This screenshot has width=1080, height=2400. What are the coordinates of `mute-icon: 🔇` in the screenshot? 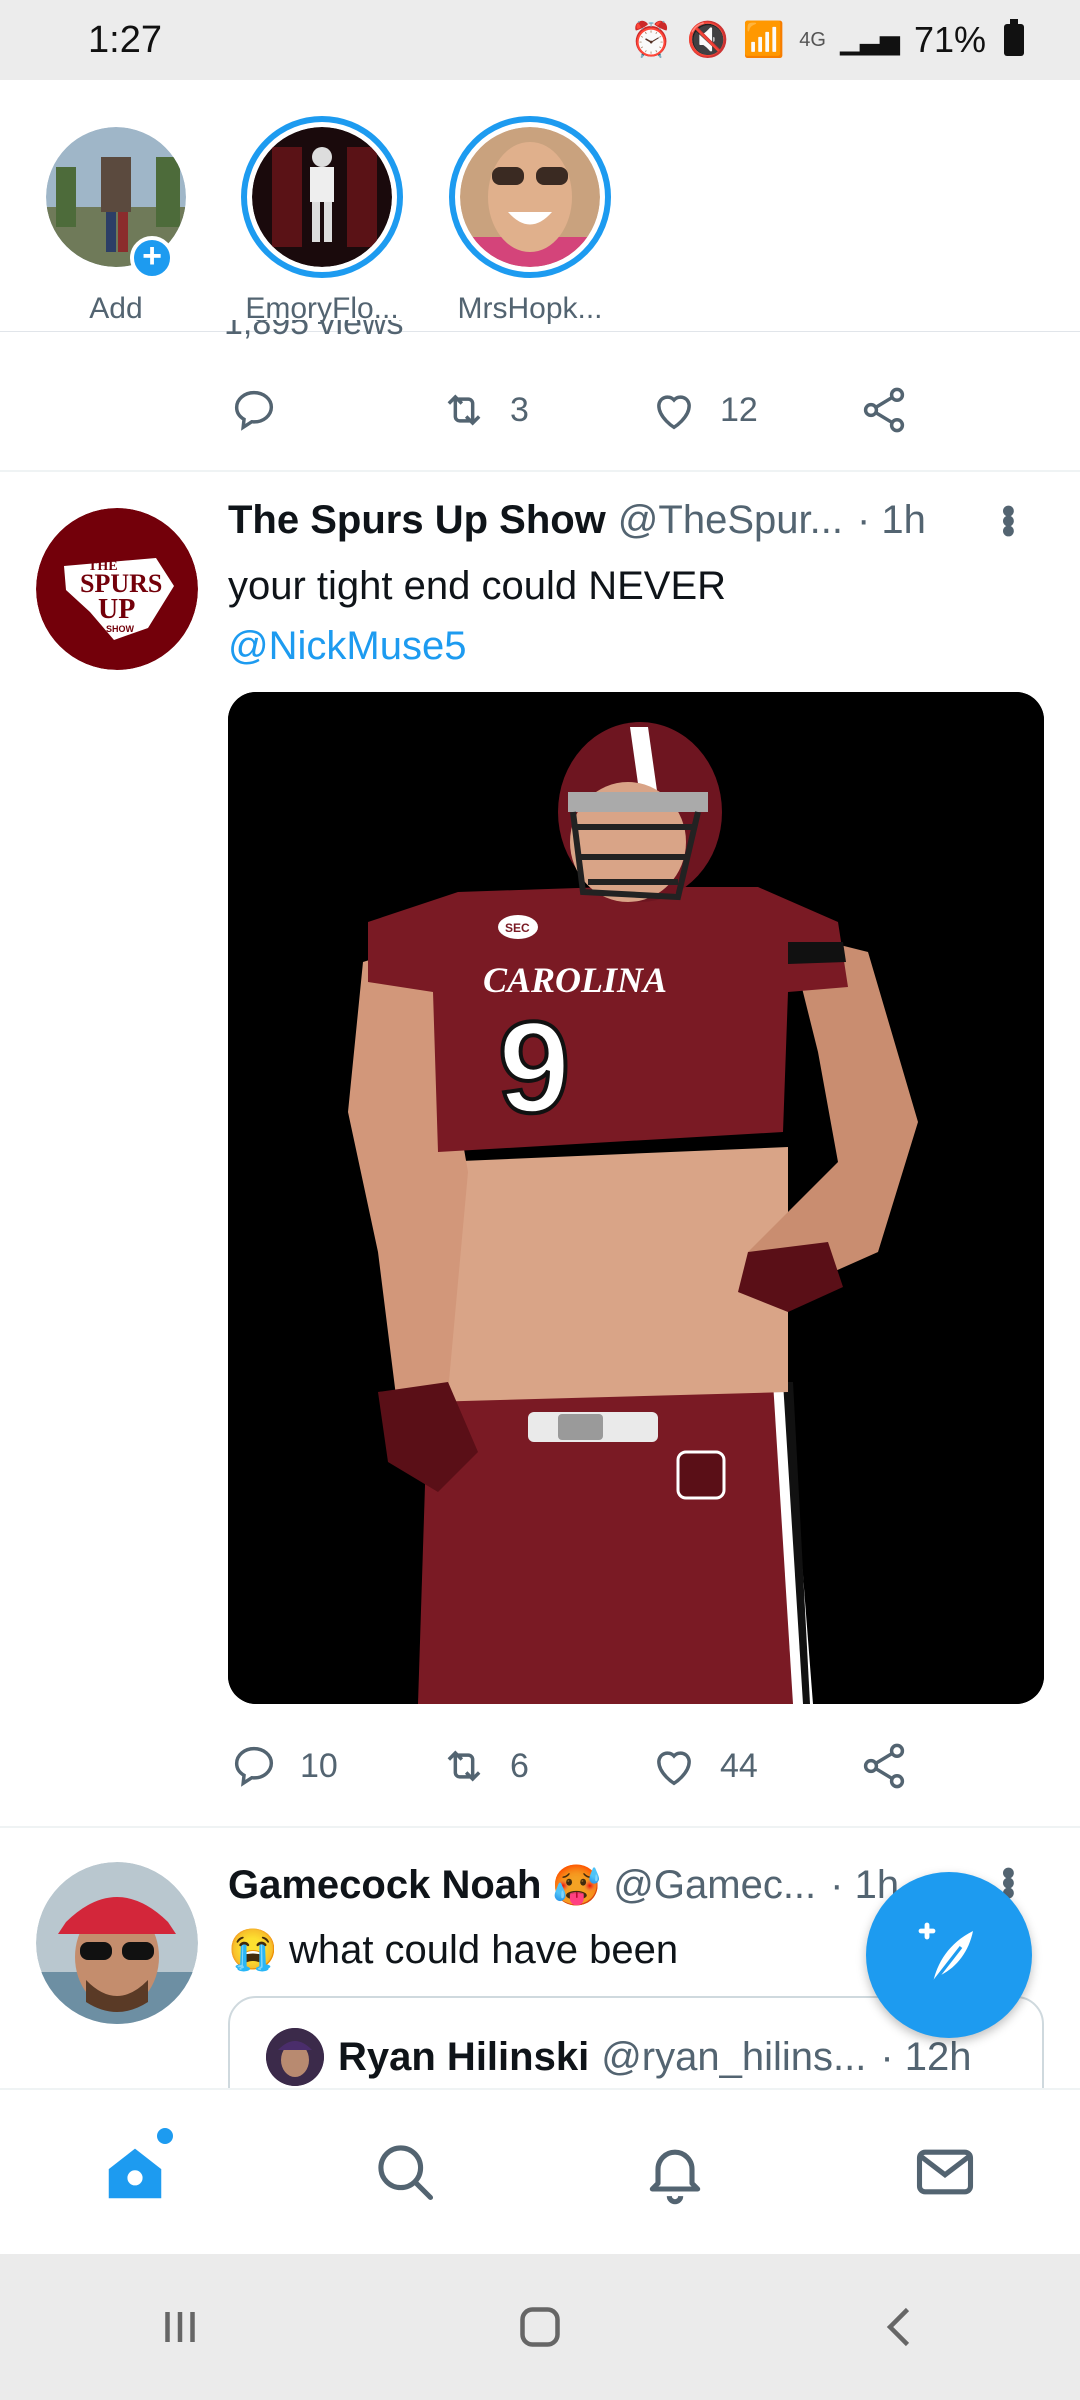 It's located at (707, 40).